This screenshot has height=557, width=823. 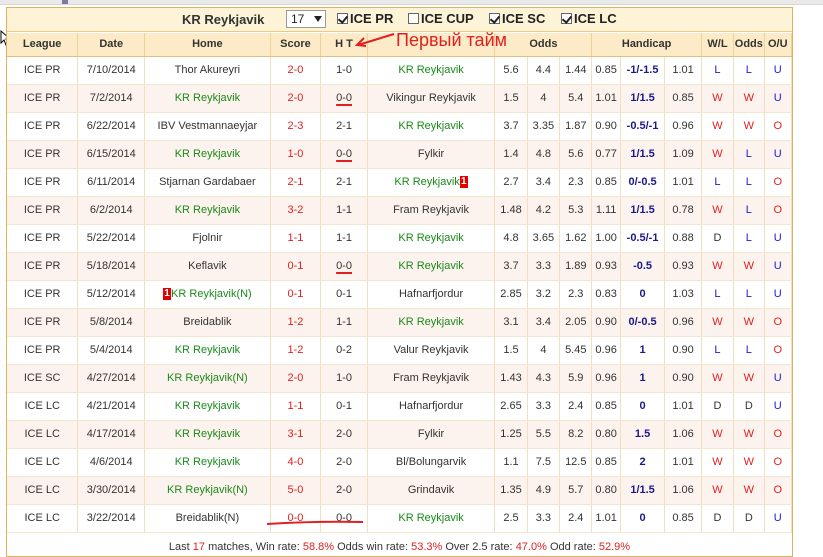 I want to click on cell-odds-away: 5.9, so click(x=576, y=378).